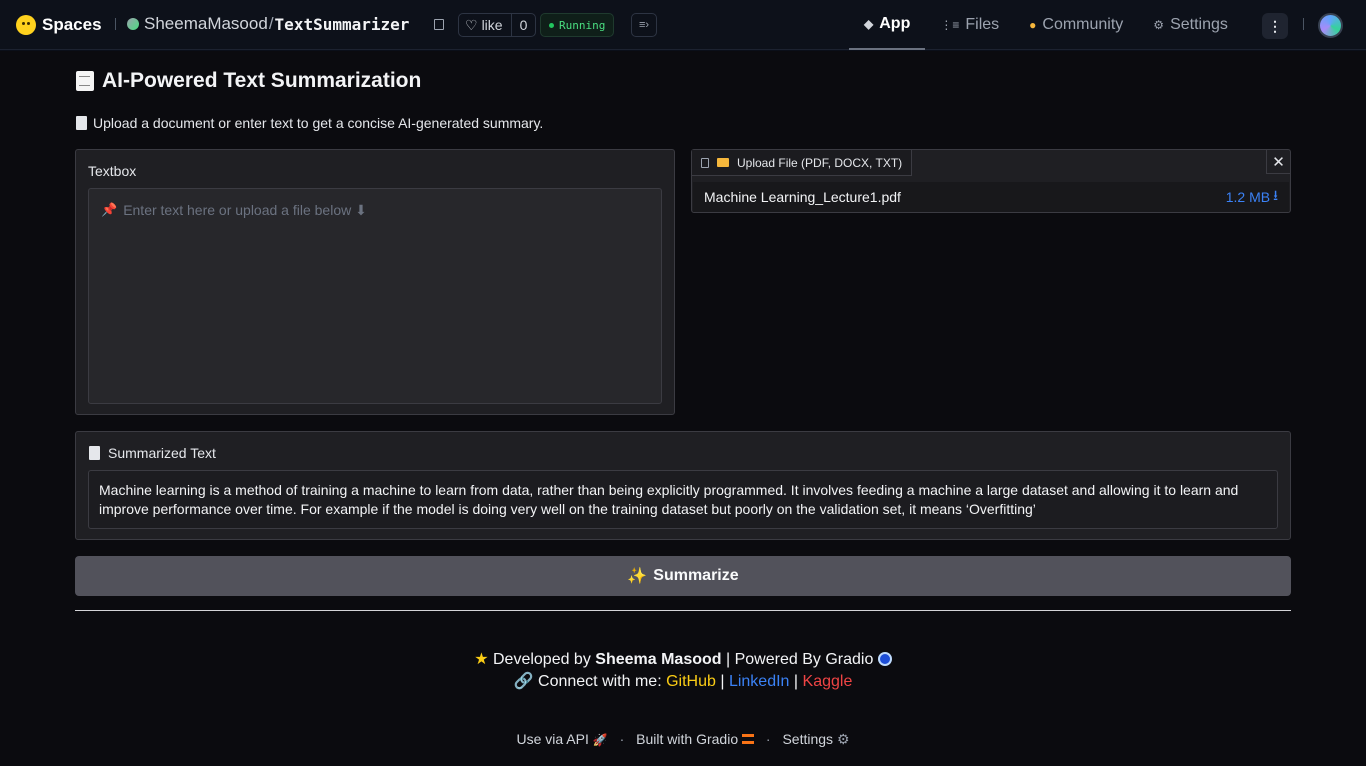 This screenshot has height=766, width=1366. Describe the element at coordinates (828, 681) in the screenshot. I see `kaggle-link: Kaggle` at that location.